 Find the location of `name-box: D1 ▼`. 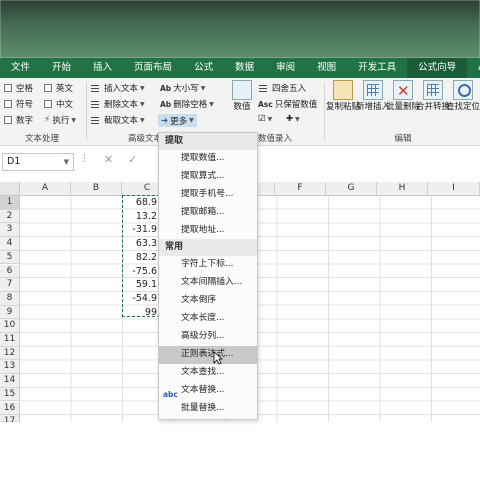

name-box: D1 ▼ is located at coordinates (38, 162).